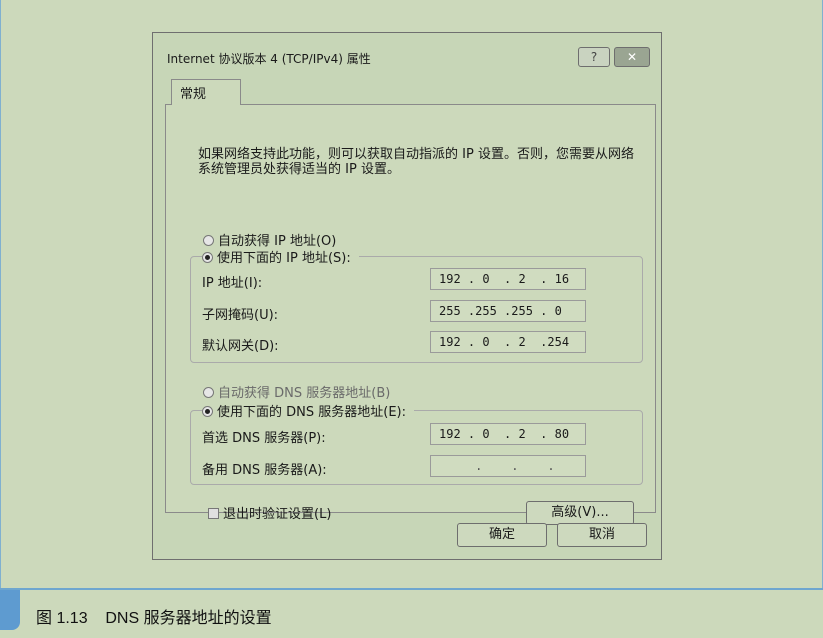 The height and width of the screenshot is (638, 823). I want to click on close-button: ✕, so click(632, 57).